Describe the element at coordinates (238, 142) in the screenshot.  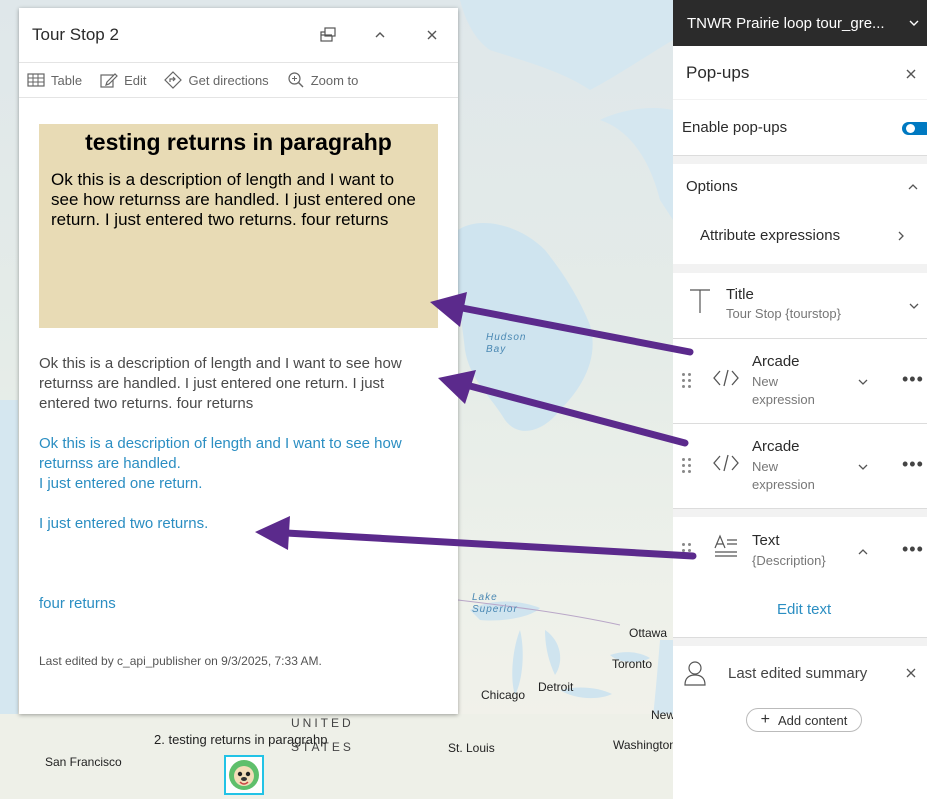
I see `arcade-box-title: testing returns in paragrahp` at that location.